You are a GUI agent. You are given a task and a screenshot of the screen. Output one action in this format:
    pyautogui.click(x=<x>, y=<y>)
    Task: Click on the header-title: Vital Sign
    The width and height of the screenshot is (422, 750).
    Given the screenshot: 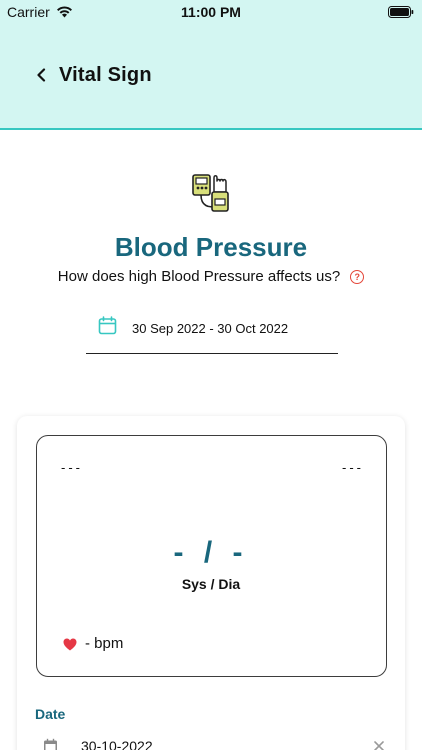 What is the action you would take?
    pyautogui.click(x=105, y=75)
    